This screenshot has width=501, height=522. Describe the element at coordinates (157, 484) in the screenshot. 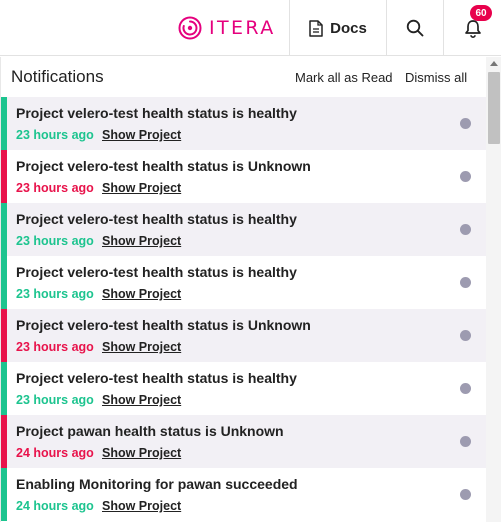

I see `notification-title: Enabling Monitoring for pawan succeeded` at that location.